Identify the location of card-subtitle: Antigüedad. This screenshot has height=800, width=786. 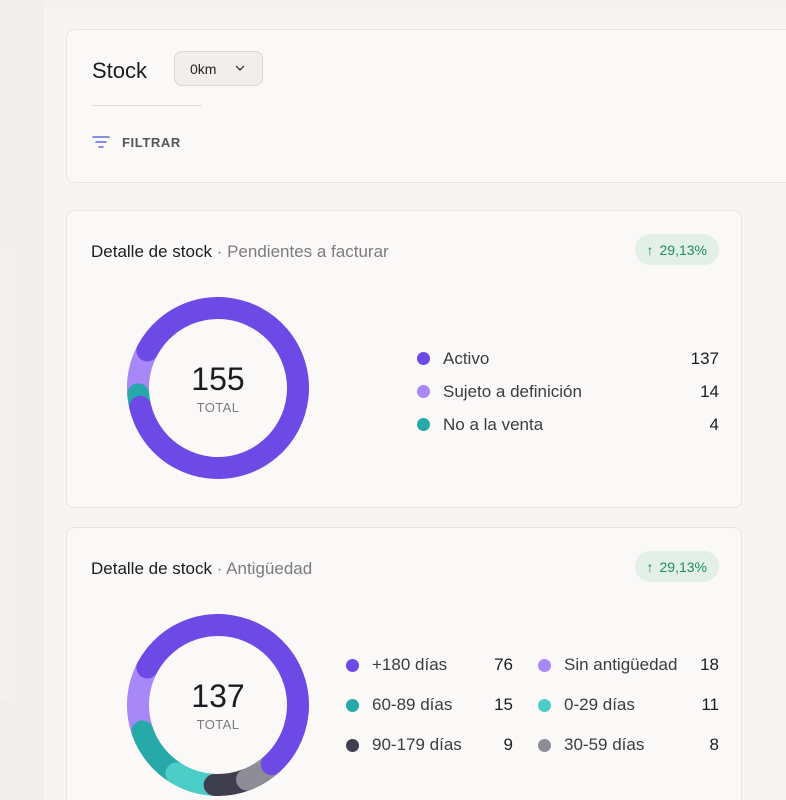
(269, 568).